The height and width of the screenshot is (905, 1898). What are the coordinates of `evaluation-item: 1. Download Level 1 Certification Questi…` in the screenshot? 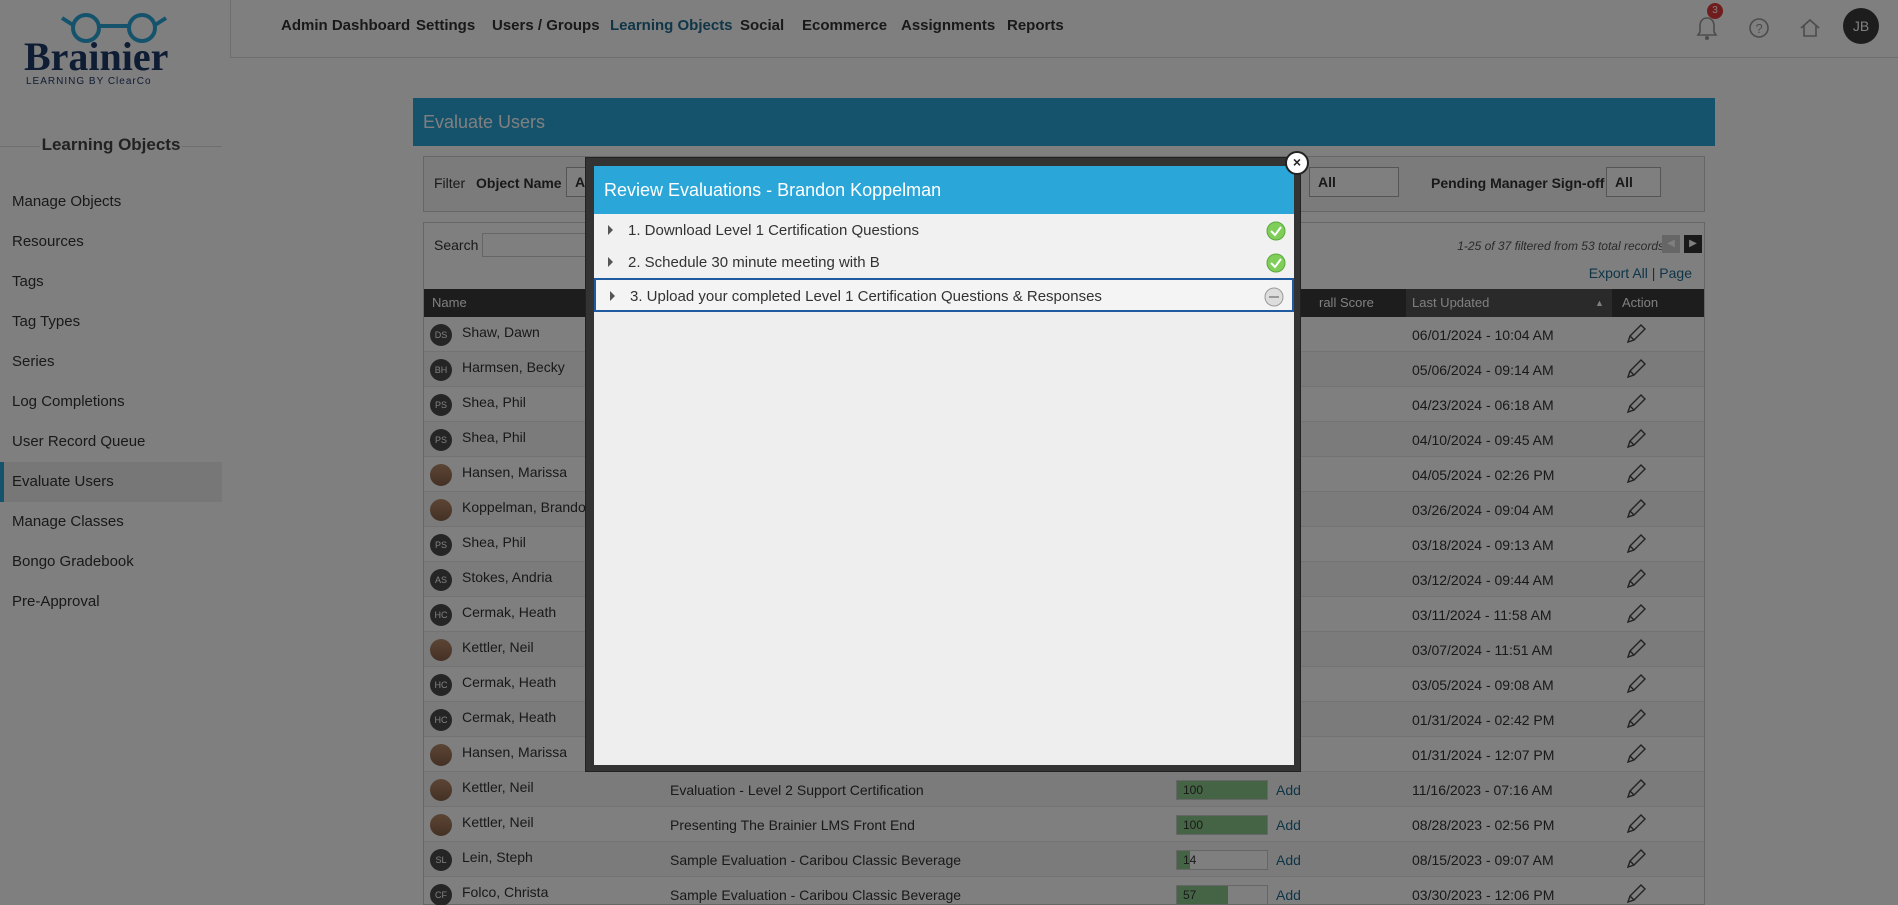 It's located at (944, 231).